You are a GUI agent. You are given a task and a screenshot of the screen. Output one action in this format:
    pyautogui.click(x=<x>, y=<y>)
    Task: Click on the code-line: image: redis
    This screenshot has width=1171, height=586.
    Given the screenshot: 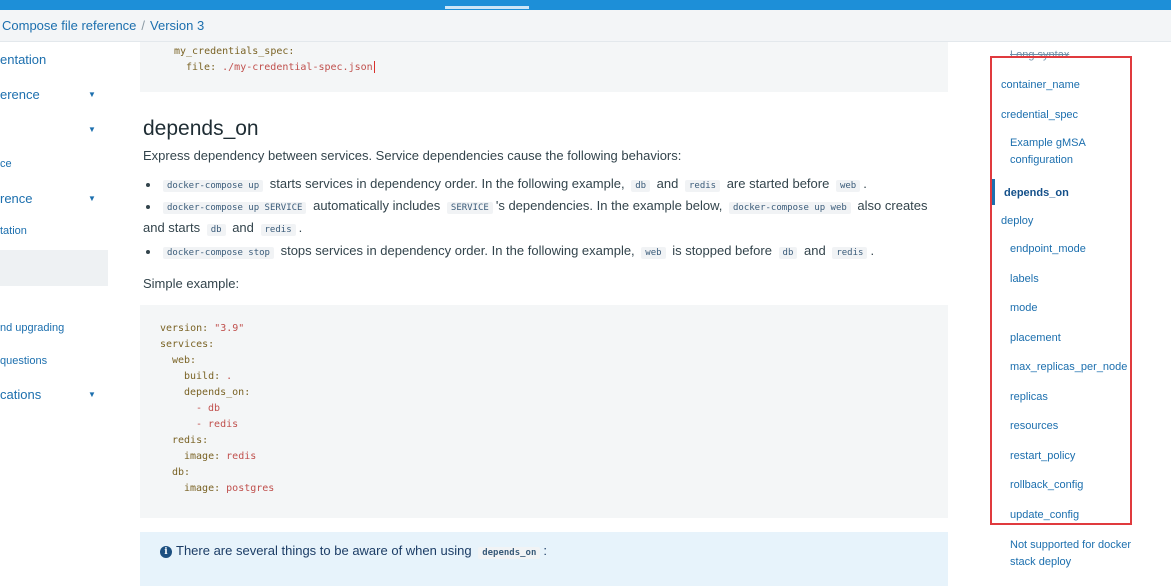 What is the action you would take?
    pyautogui.click(x=220, y=457)
    